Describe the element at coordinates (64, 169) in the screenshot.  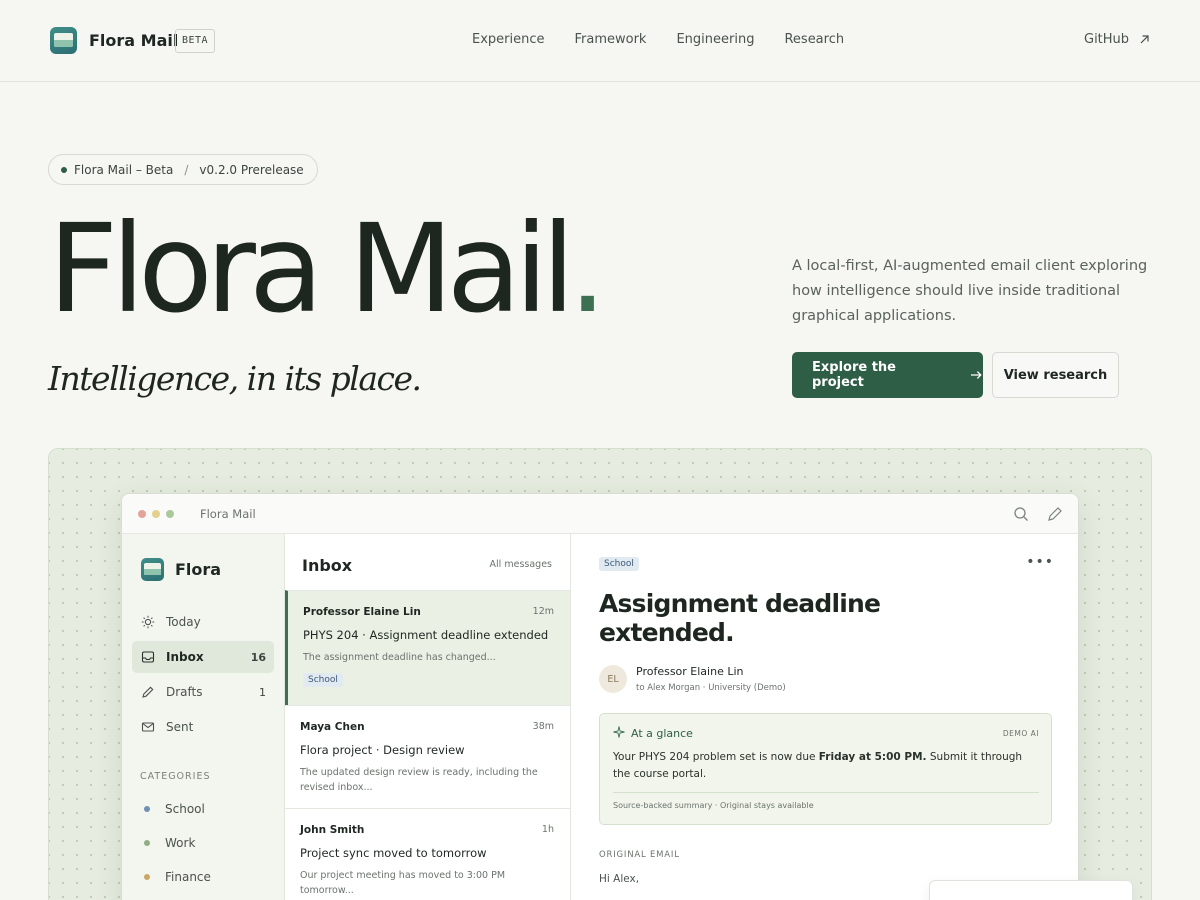
I see `status-dot` at that location.